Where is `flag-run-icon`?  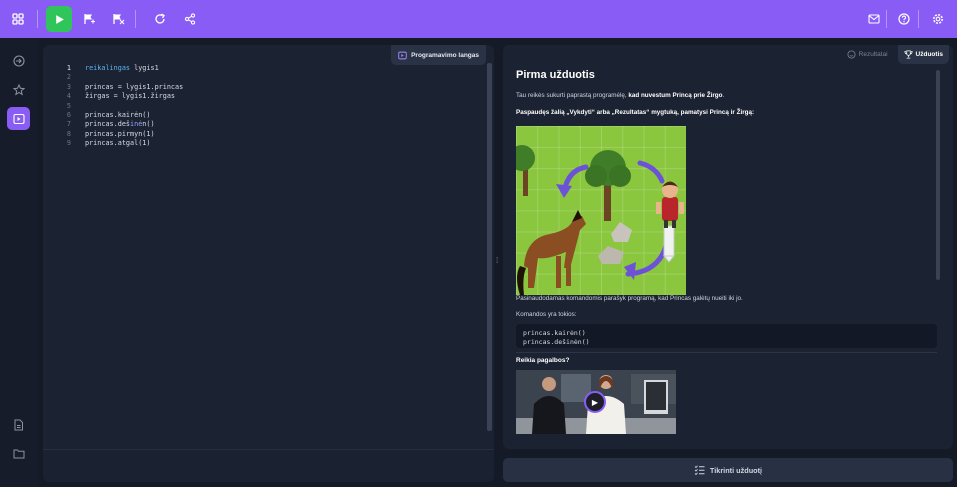 flag-run-icon is located at coordinates (118, 19).